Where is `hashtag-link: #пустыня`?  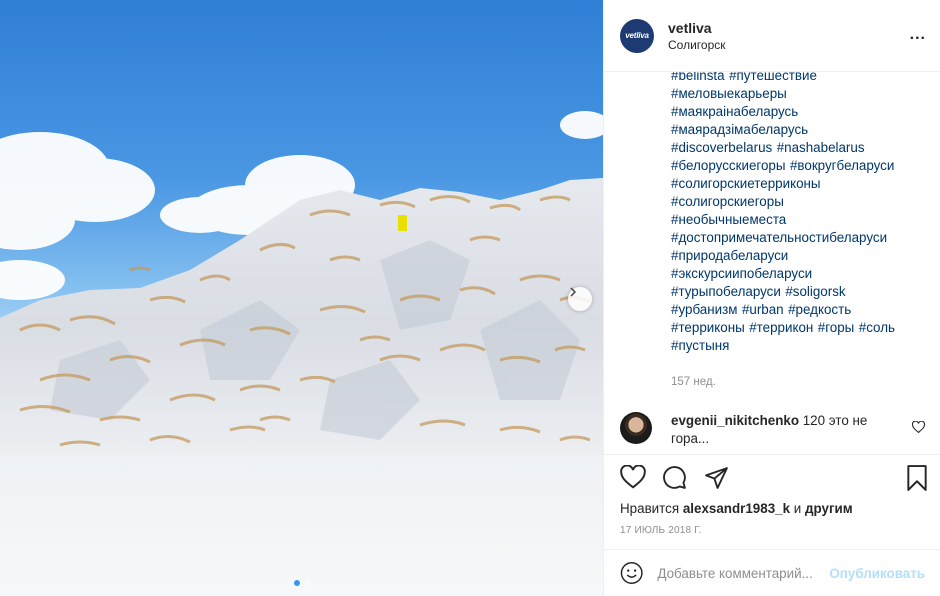
hashtag-link: #пустыня is located at coordinates (700, 345).